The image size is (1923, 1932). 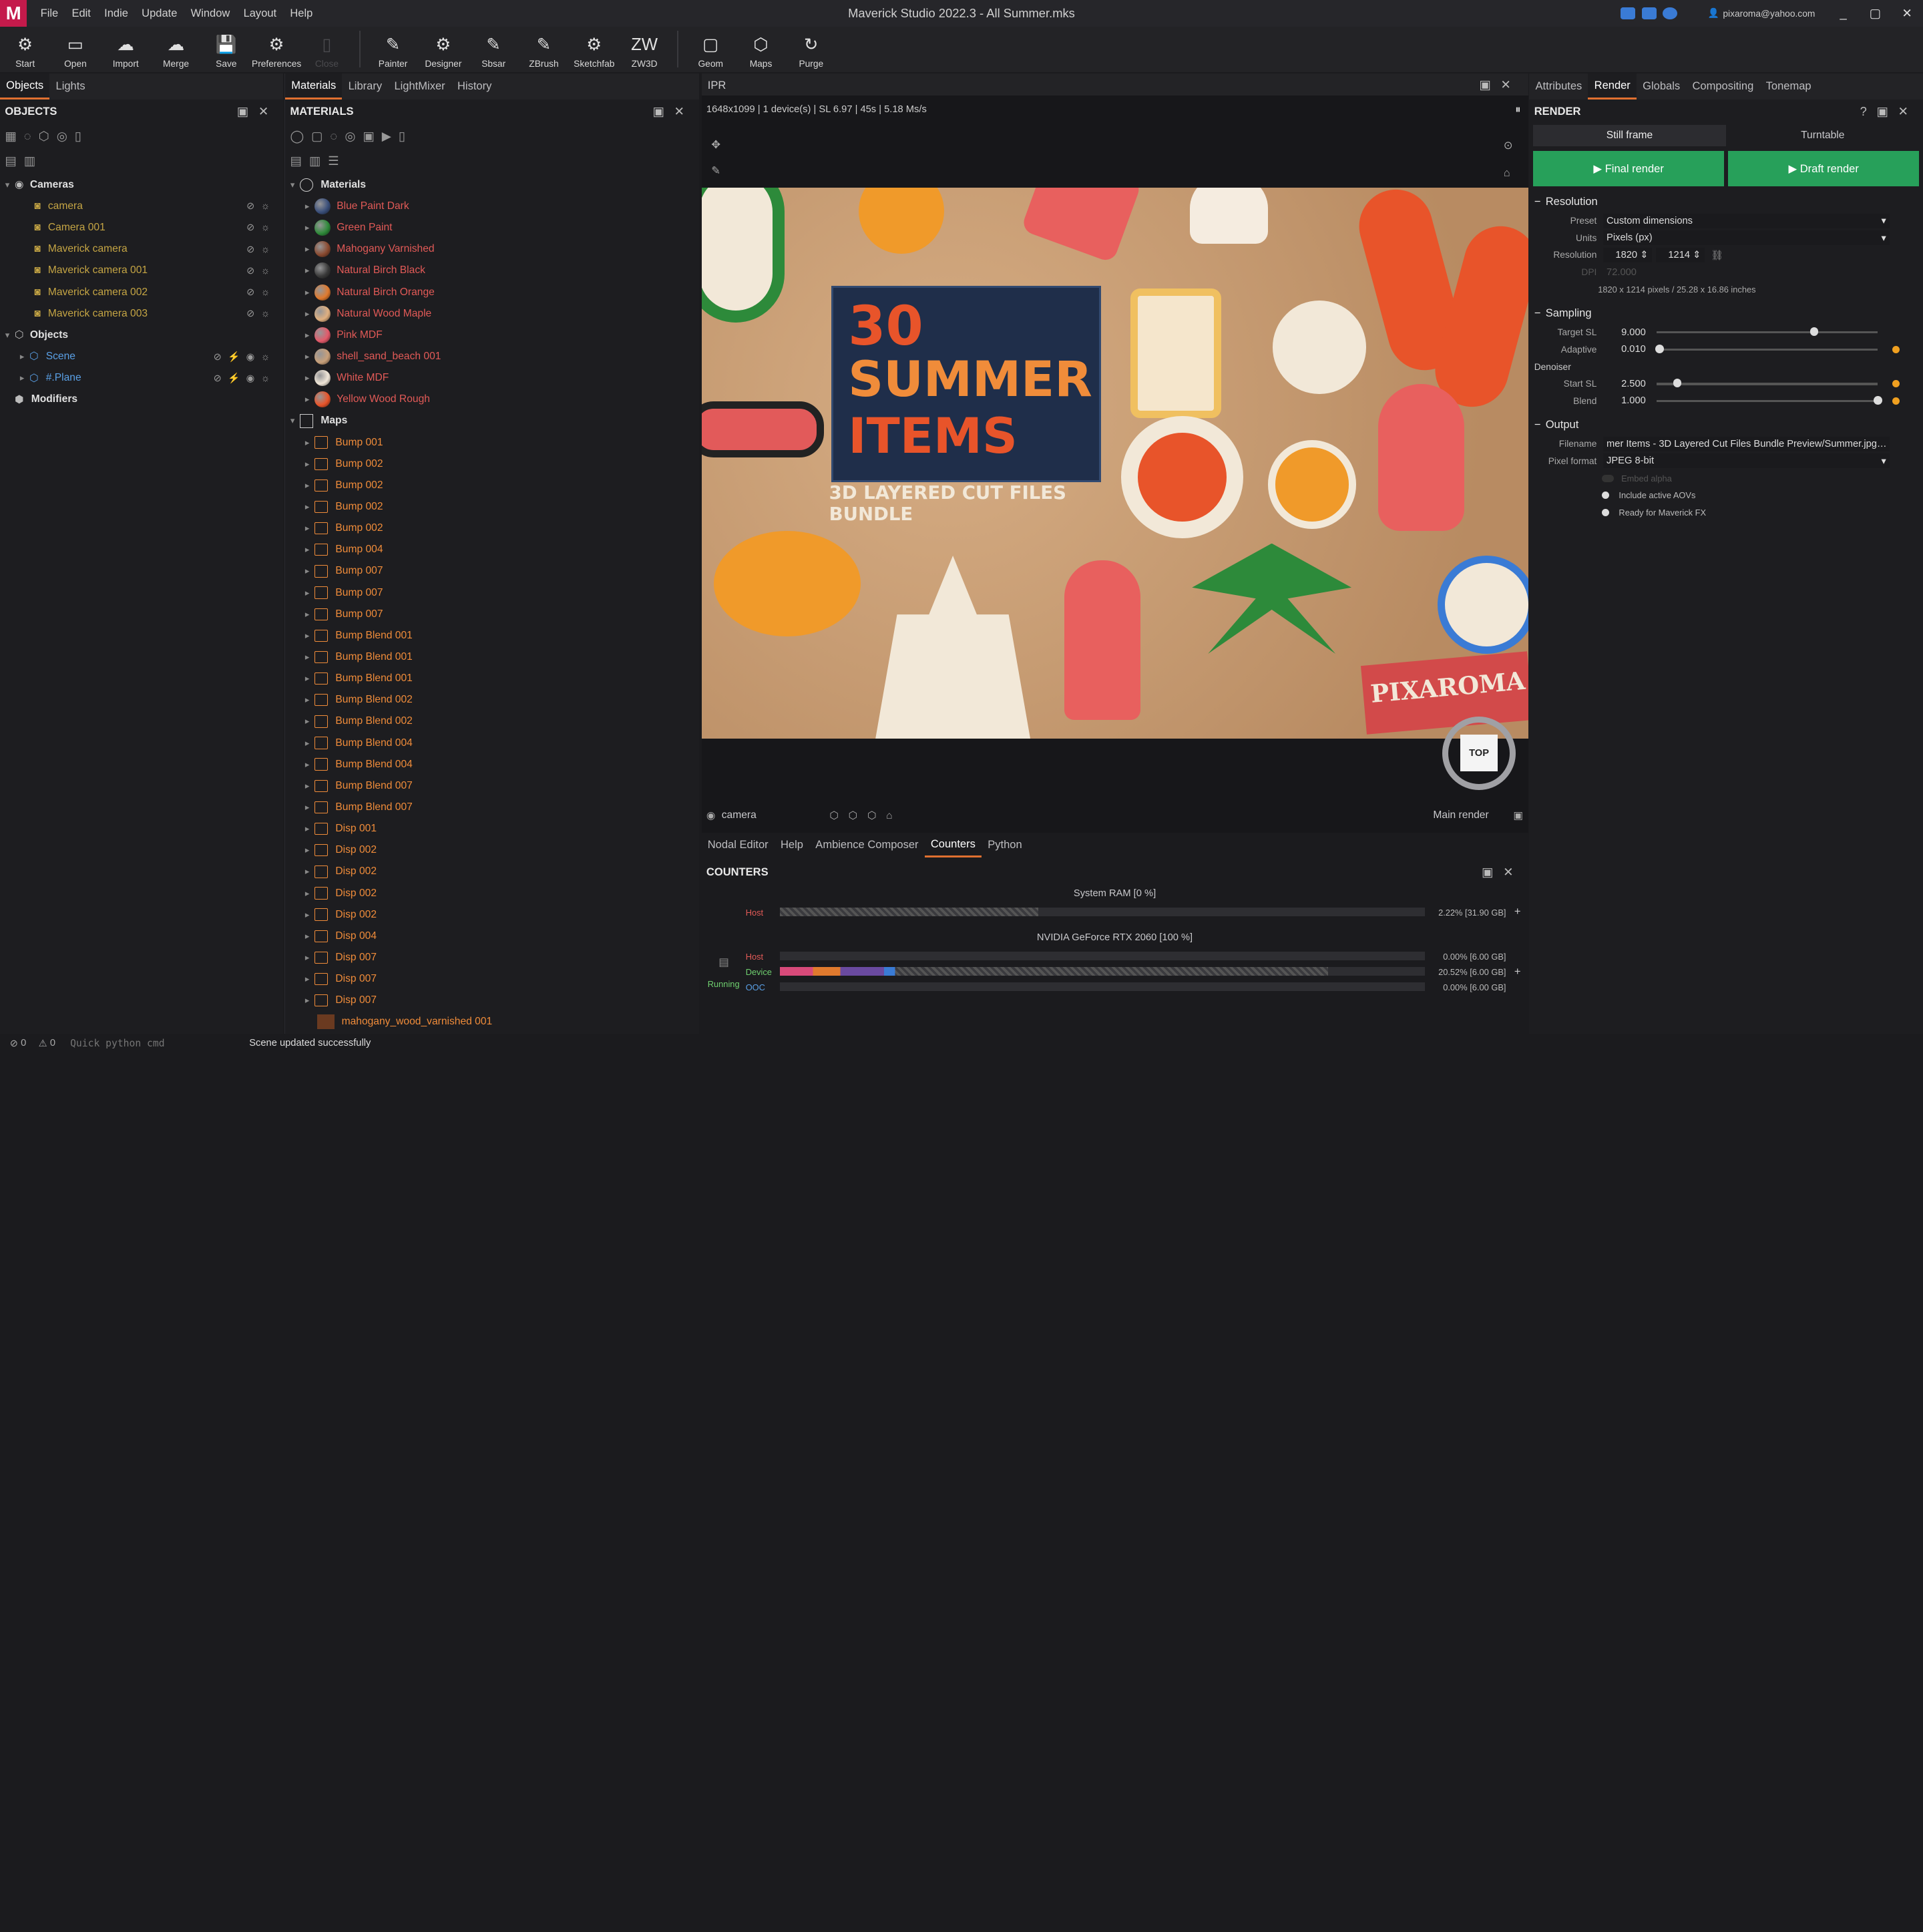 I want to click on material-item: ▸ Pink MDF, so click(x=492, y=335).